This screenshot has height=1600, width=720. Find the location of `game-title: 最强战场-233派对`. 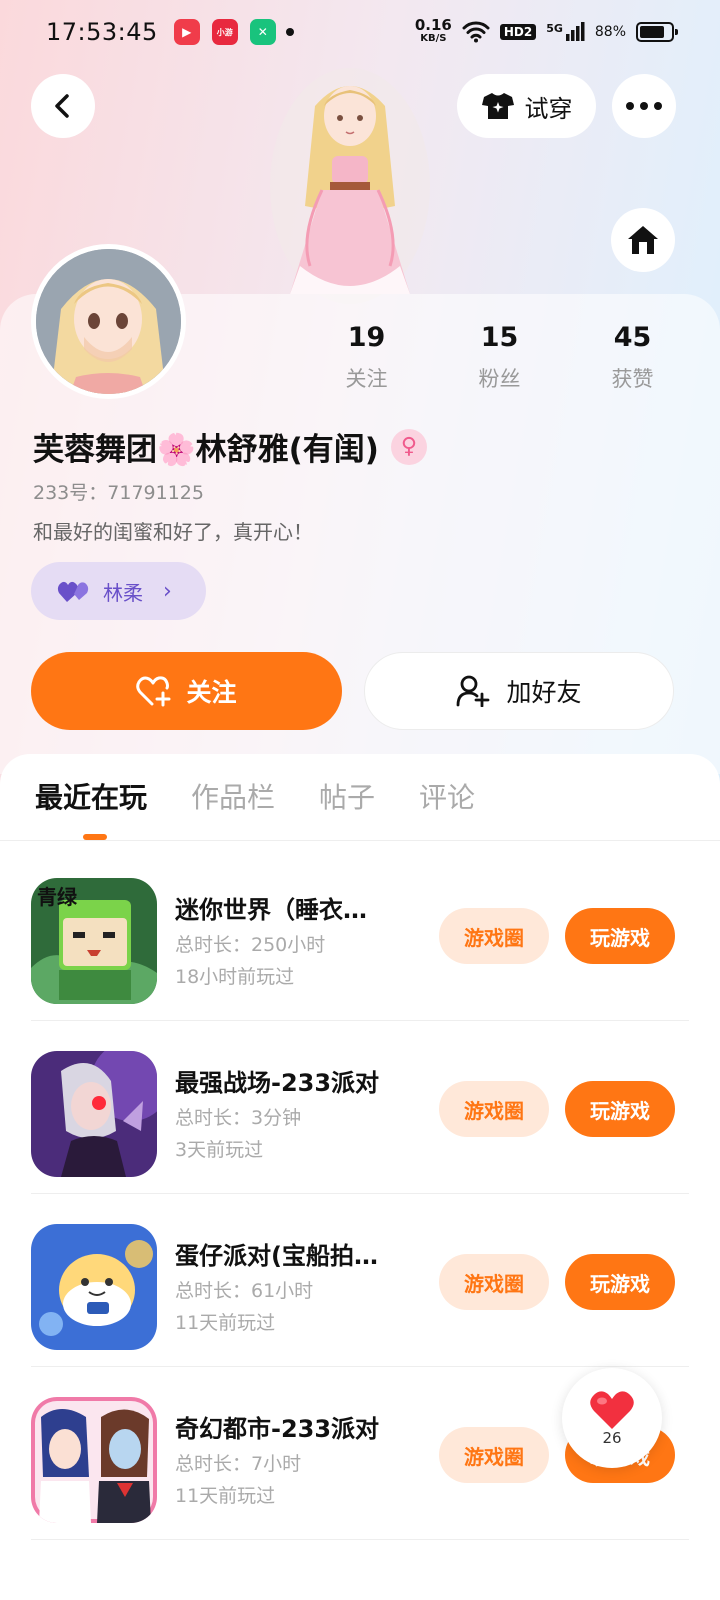

game-title: 最强战场-233派对 is located at coordinates (277, 1083).